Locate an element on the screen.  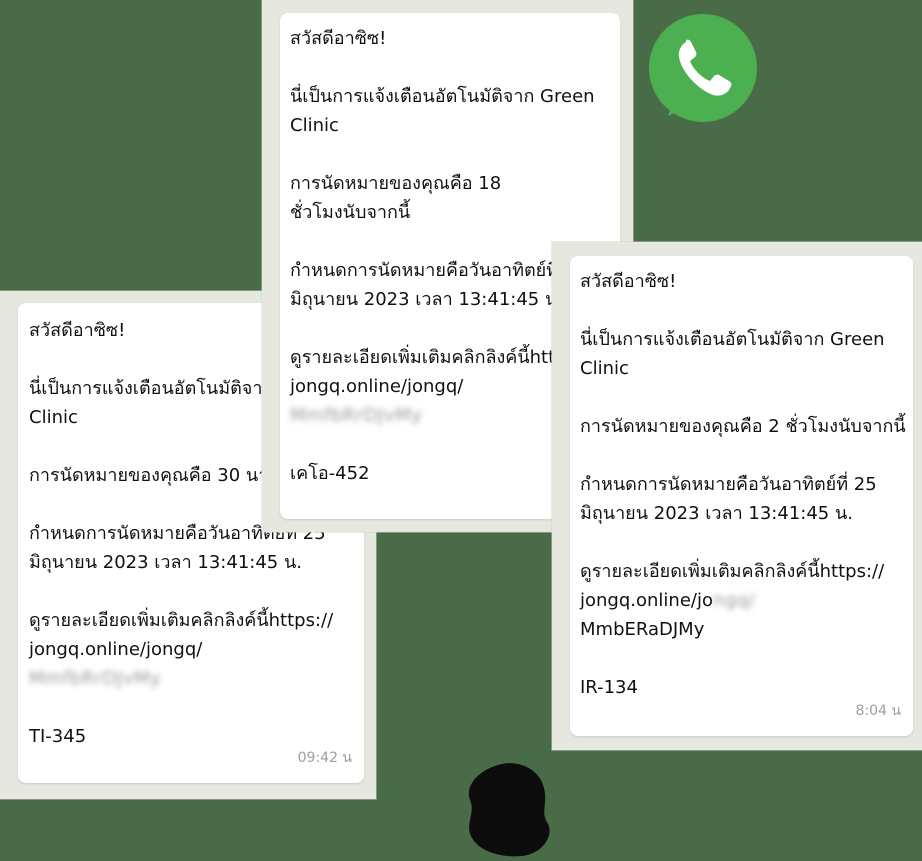
whatsapp-logo-icon is located at coordinates (703, 68).